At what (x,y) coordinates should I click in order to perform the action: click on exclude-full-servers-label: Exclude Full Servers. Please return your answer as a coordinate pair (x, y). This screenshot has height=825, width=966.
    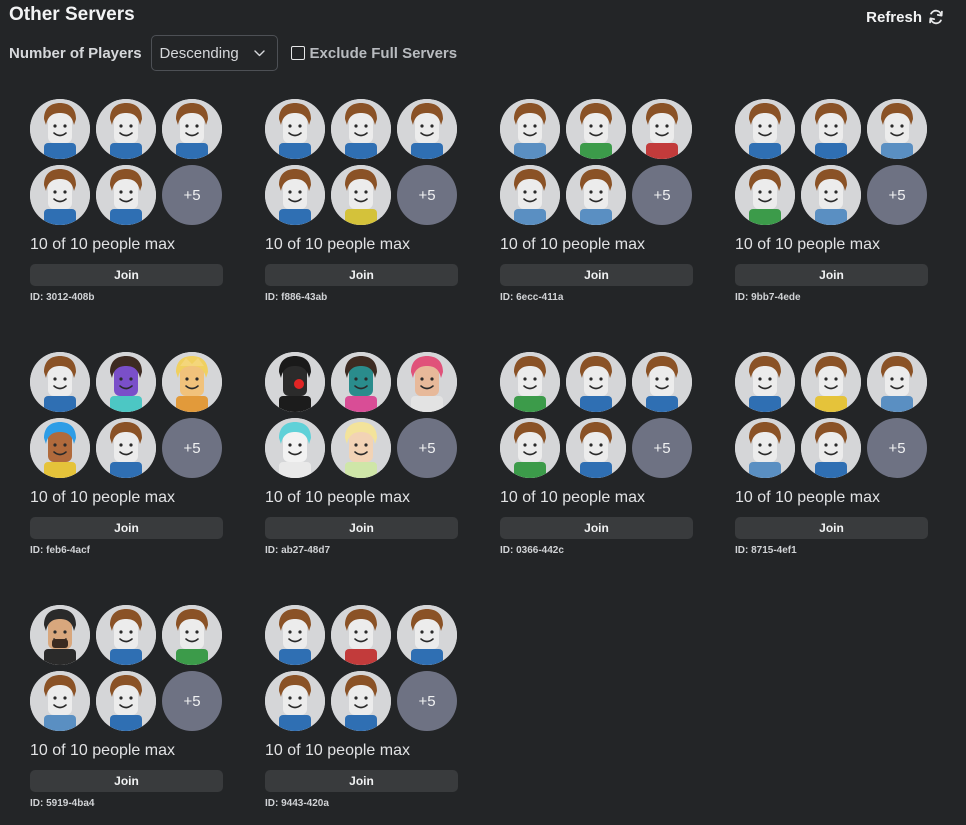
    Looking at the image, I should click on (383, 53).